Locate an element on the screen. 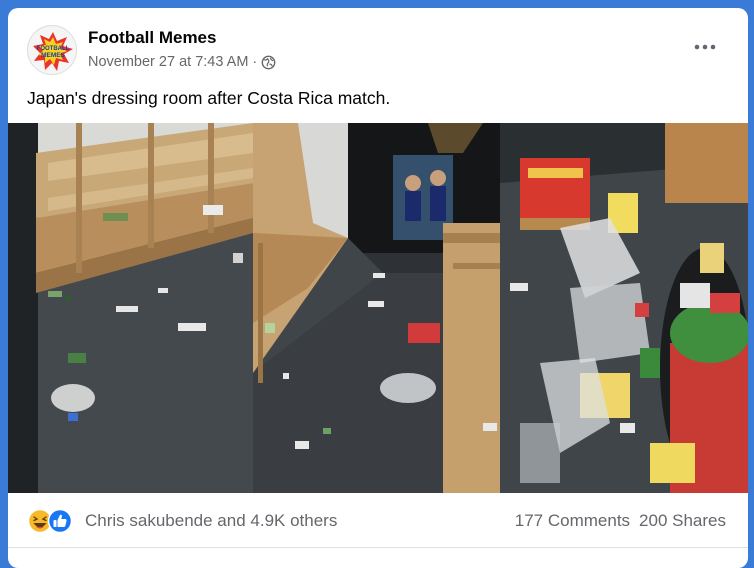 The height and width of the screenshot is (568, 754). reactors-link: Chris sakubende and 4.9K others is located at coordinates (211, 521).